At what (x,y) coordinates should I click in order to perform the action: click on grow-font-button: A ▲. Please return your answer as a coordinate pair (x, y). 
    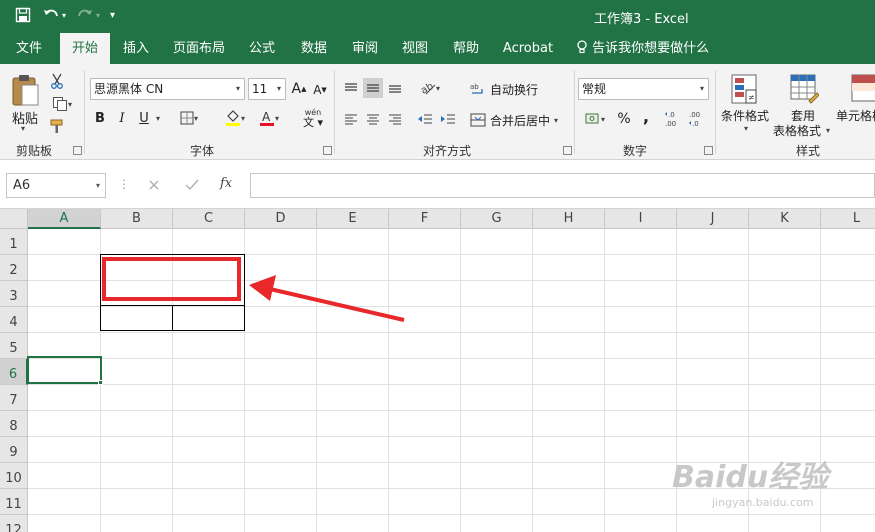
    Looking at the image, I should click on (299, 89).